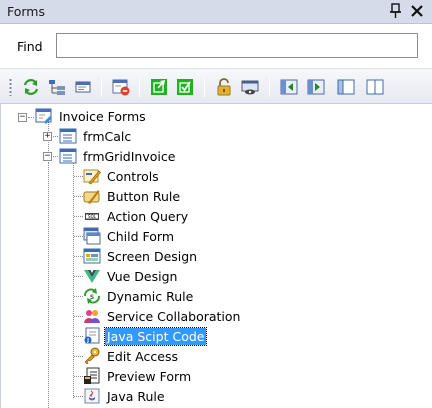 Image resolution: width=432 pixels, height=408 pixels. I want to click on tree-item-label: Button Rule, so click(144, 196).